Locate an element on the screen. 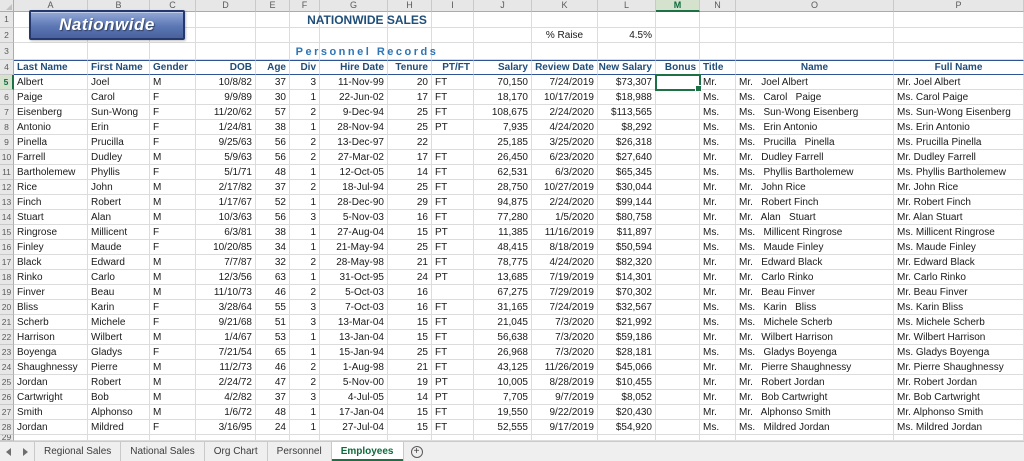  cell-B9: Prucilla is located at coordinates (119, 142).